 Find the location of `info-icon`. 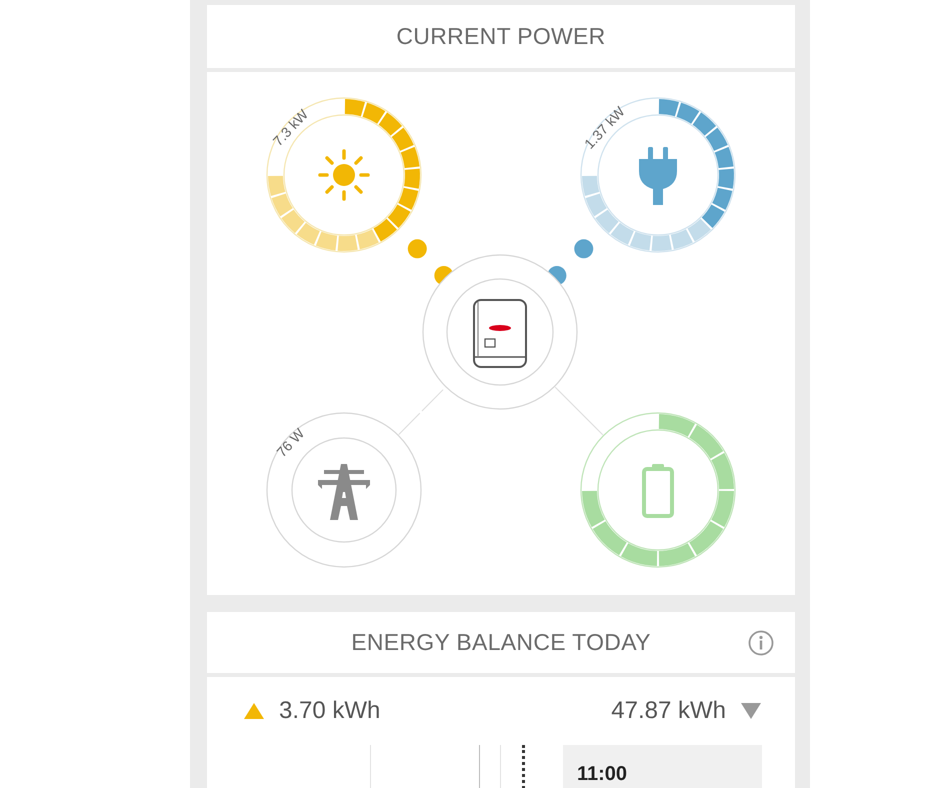

info-icon is located at coordinates (761, 643).